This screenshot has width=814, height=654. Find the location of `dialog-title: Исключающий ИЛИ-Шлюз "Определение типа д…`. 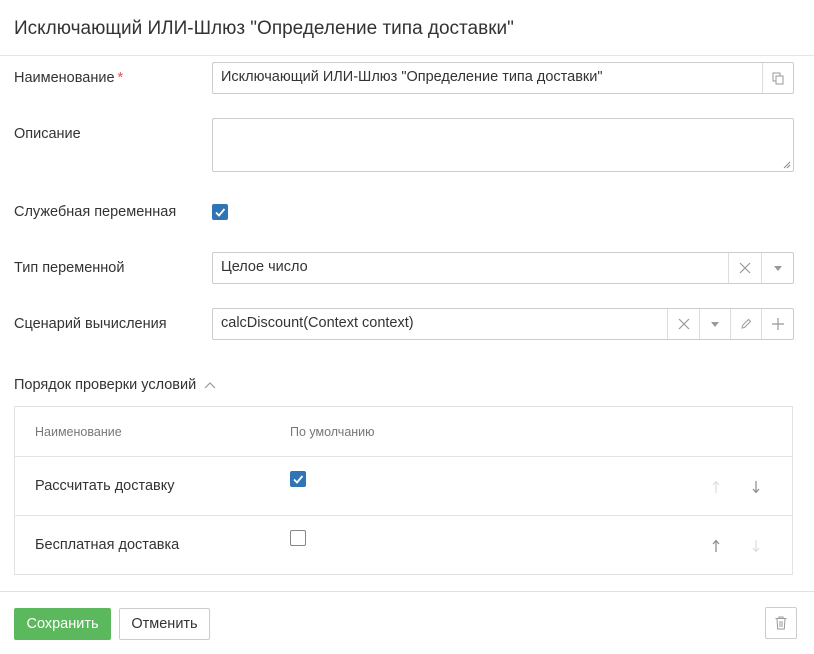

dialog-title: Исключающий ИЛИ-Шлюз "Определение типа д… is located at coordinates (264, 28).